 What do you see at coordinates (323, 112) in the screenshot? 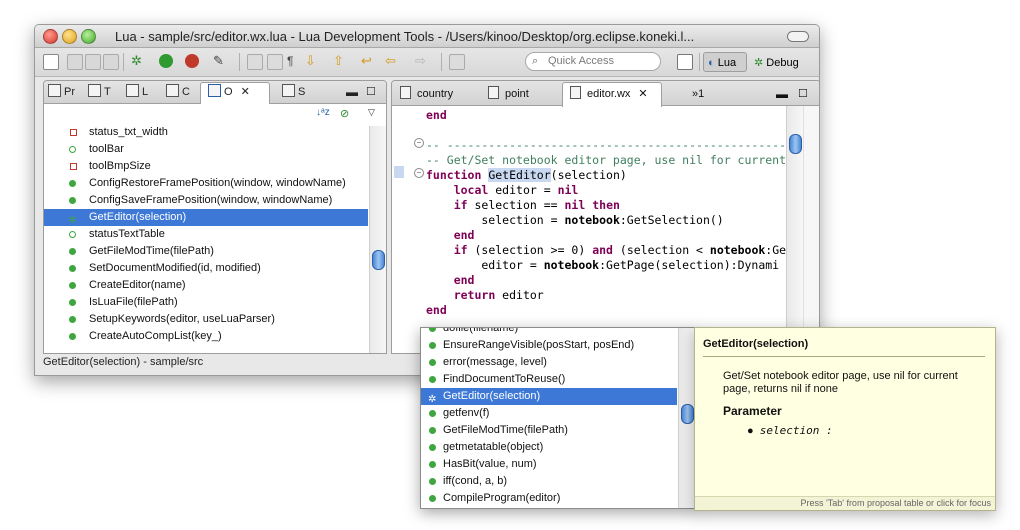
I see `sort-icon: ↓ᵃz` at bounding box center [323, 112].